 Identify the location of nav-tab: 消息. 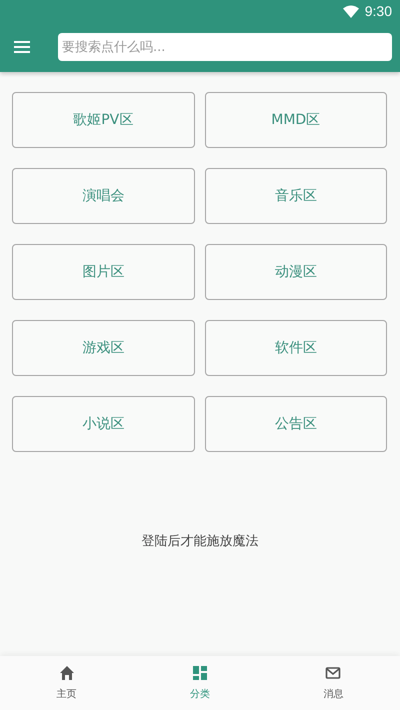
(333, 683).